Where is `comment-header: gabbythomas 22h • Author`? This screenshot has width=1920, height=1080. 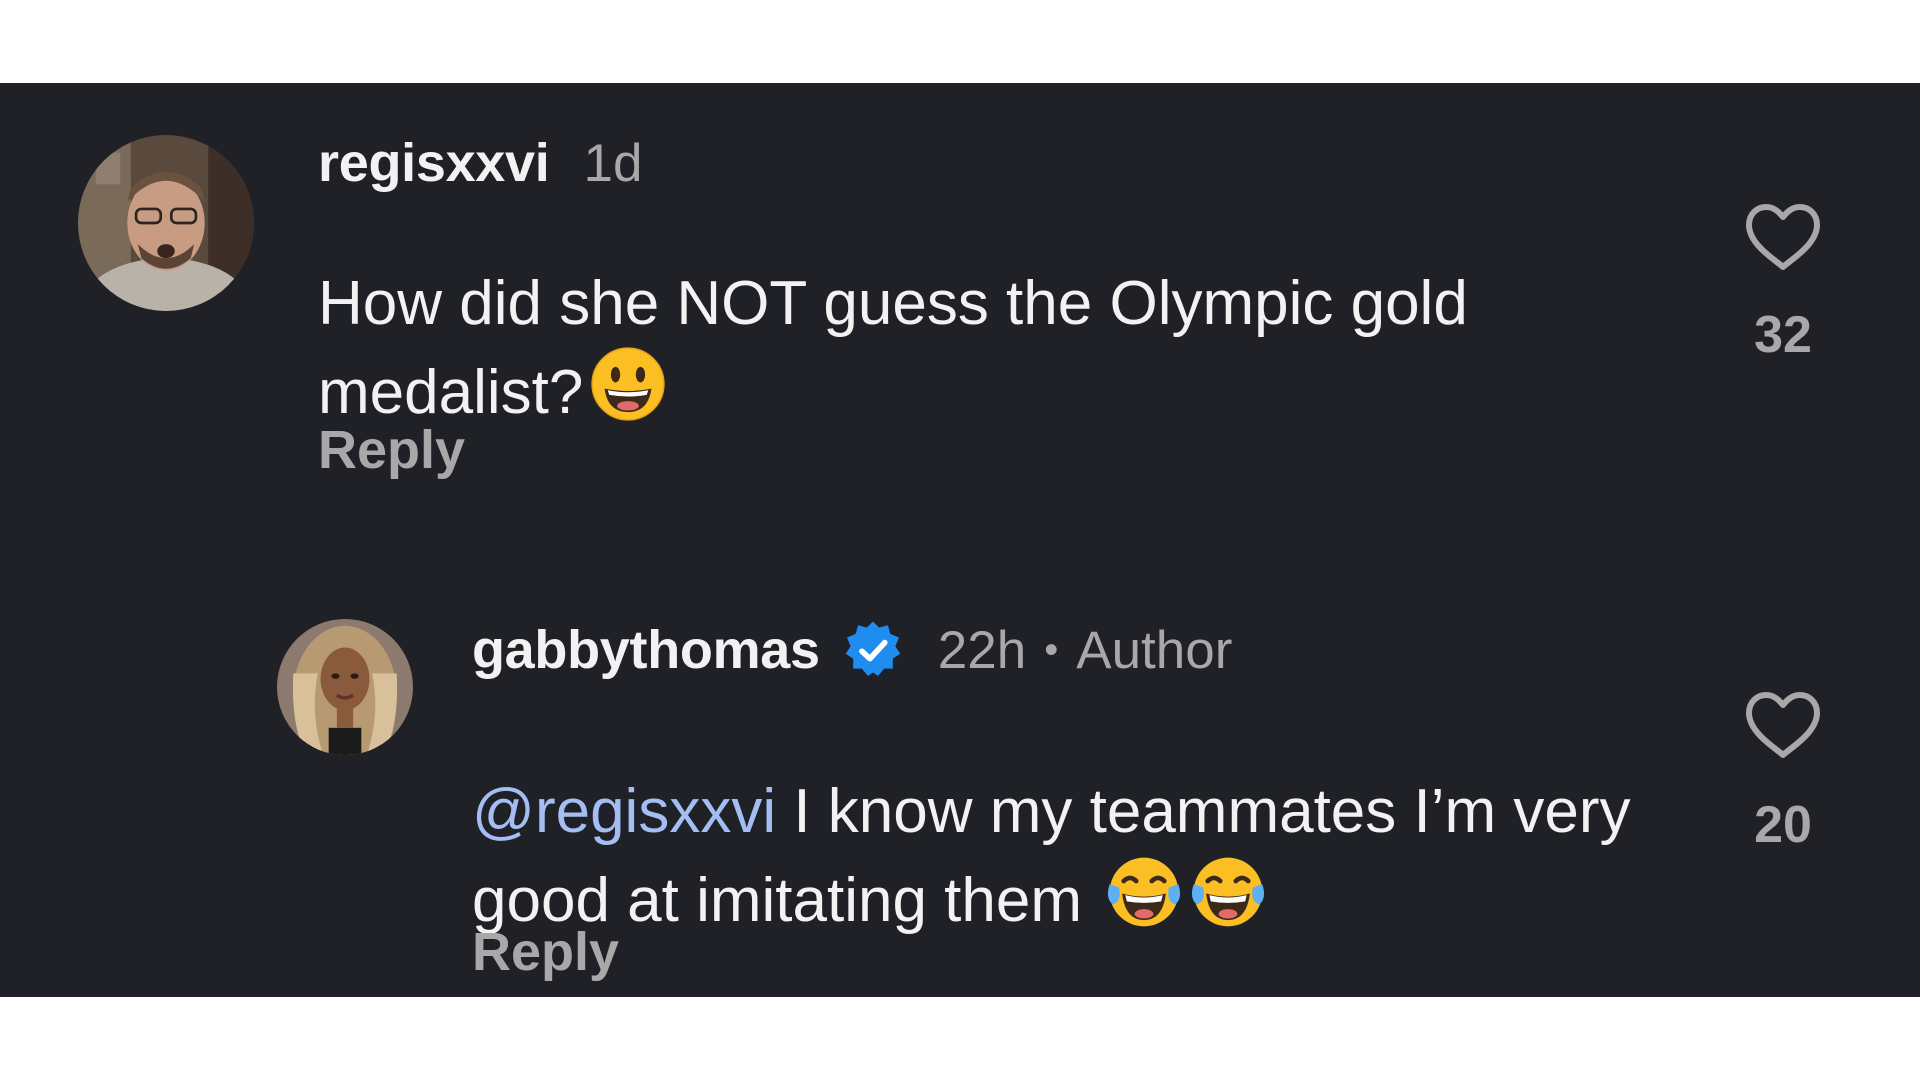 comment-header: gabbythomas 22h • Author is located at coordinates (852, 650).